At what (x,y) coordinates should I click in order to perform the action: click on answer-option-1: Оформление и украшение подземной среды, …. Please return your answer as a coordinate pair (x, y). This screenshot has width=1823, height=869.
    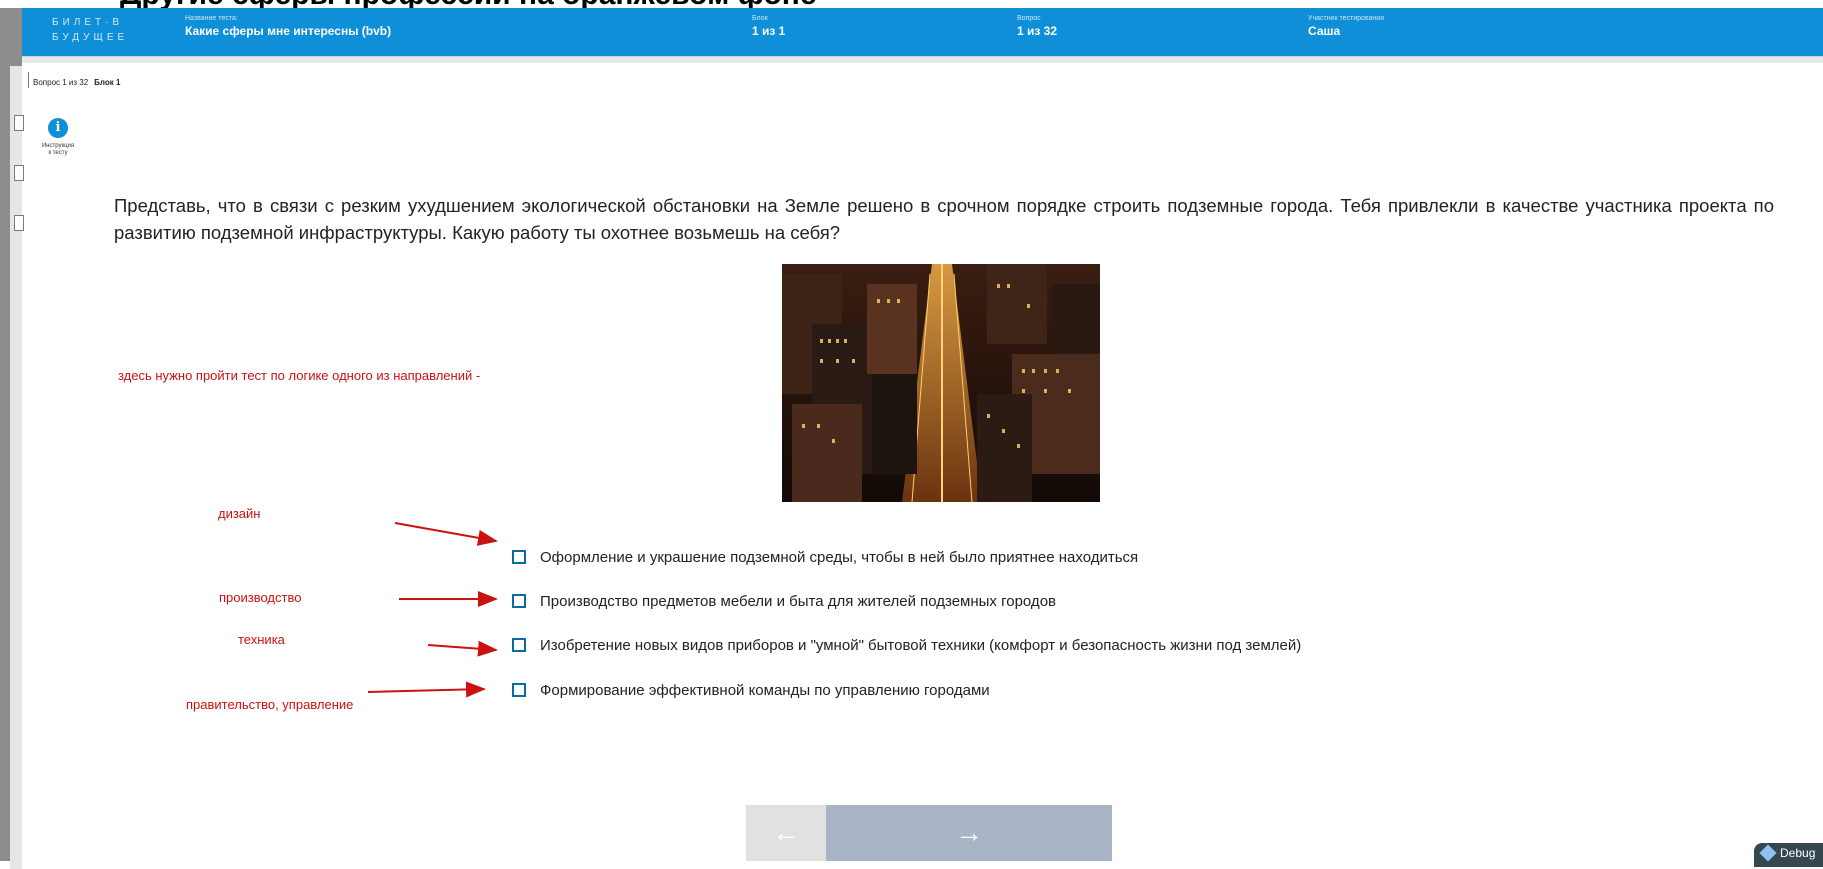
    Looking at the image, I should click on (825, 557).